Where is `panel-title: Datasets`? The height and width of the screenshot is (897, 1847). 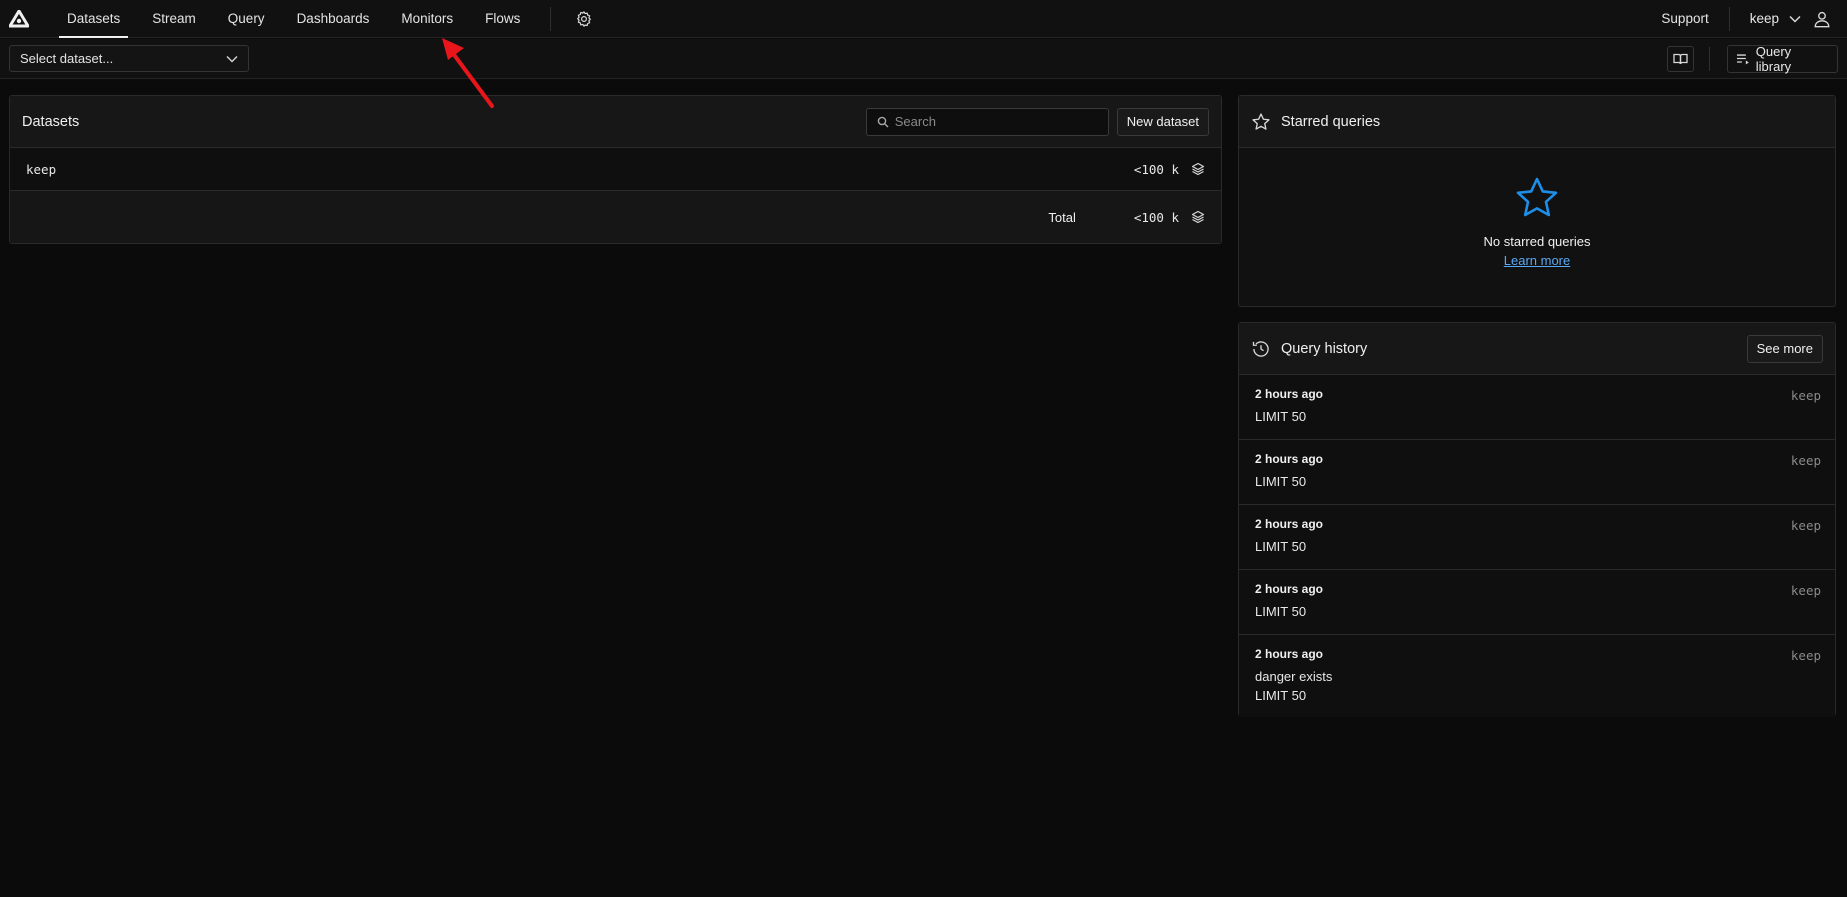 panel-title: Datasets is located at coordinates (51, 121).